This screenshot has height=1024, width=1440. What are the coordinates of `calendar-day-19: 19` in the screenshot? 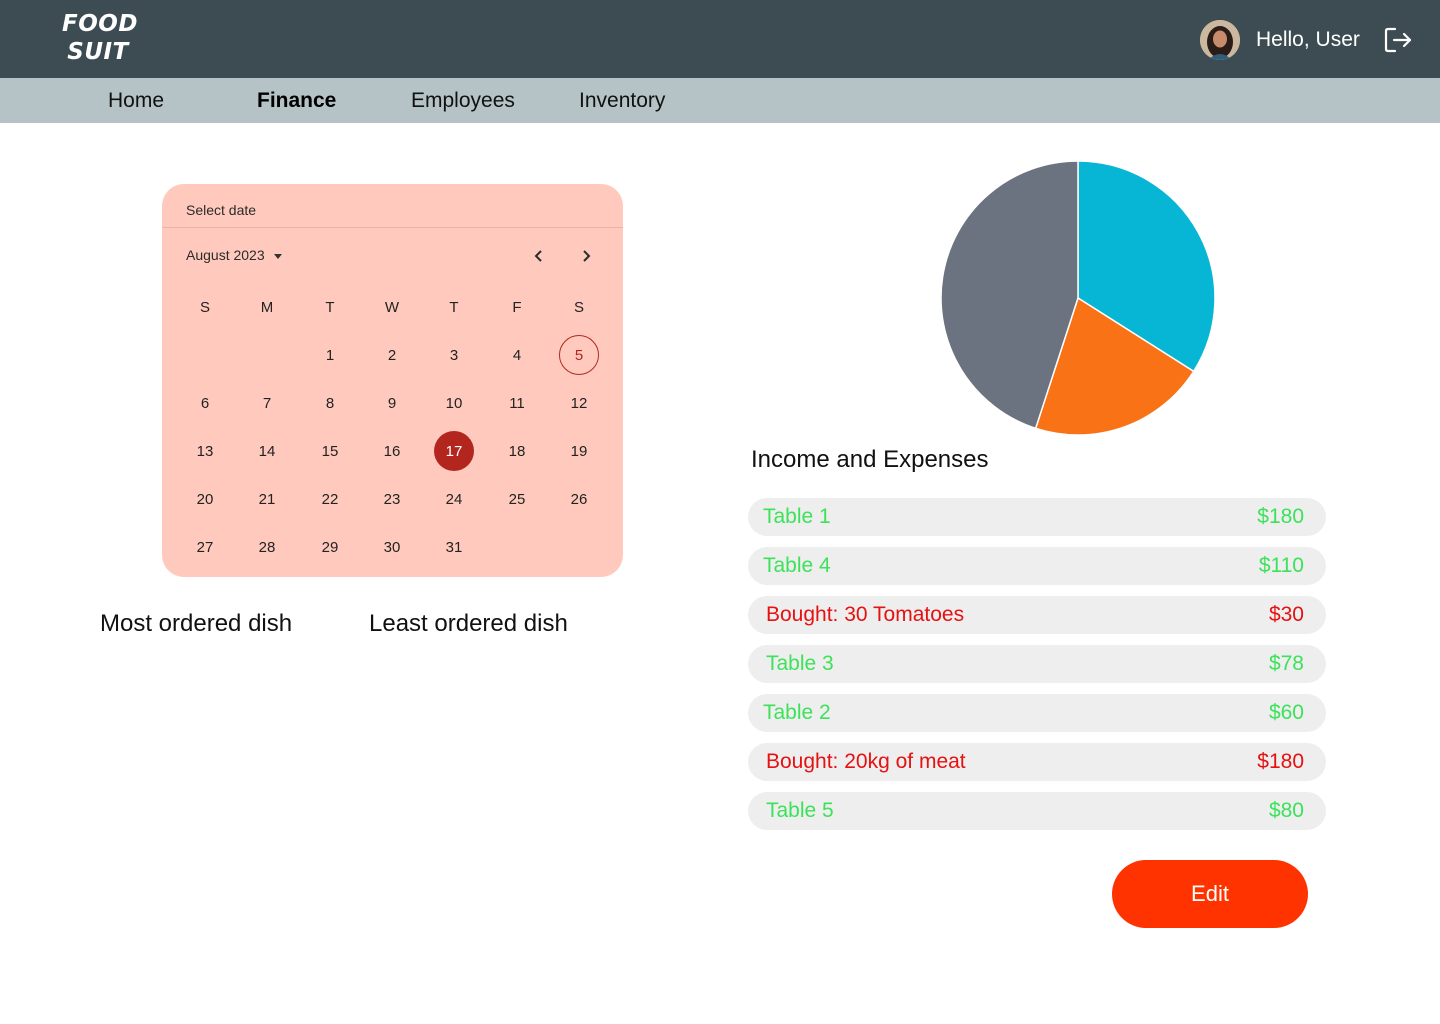 It's located at (579, 451).